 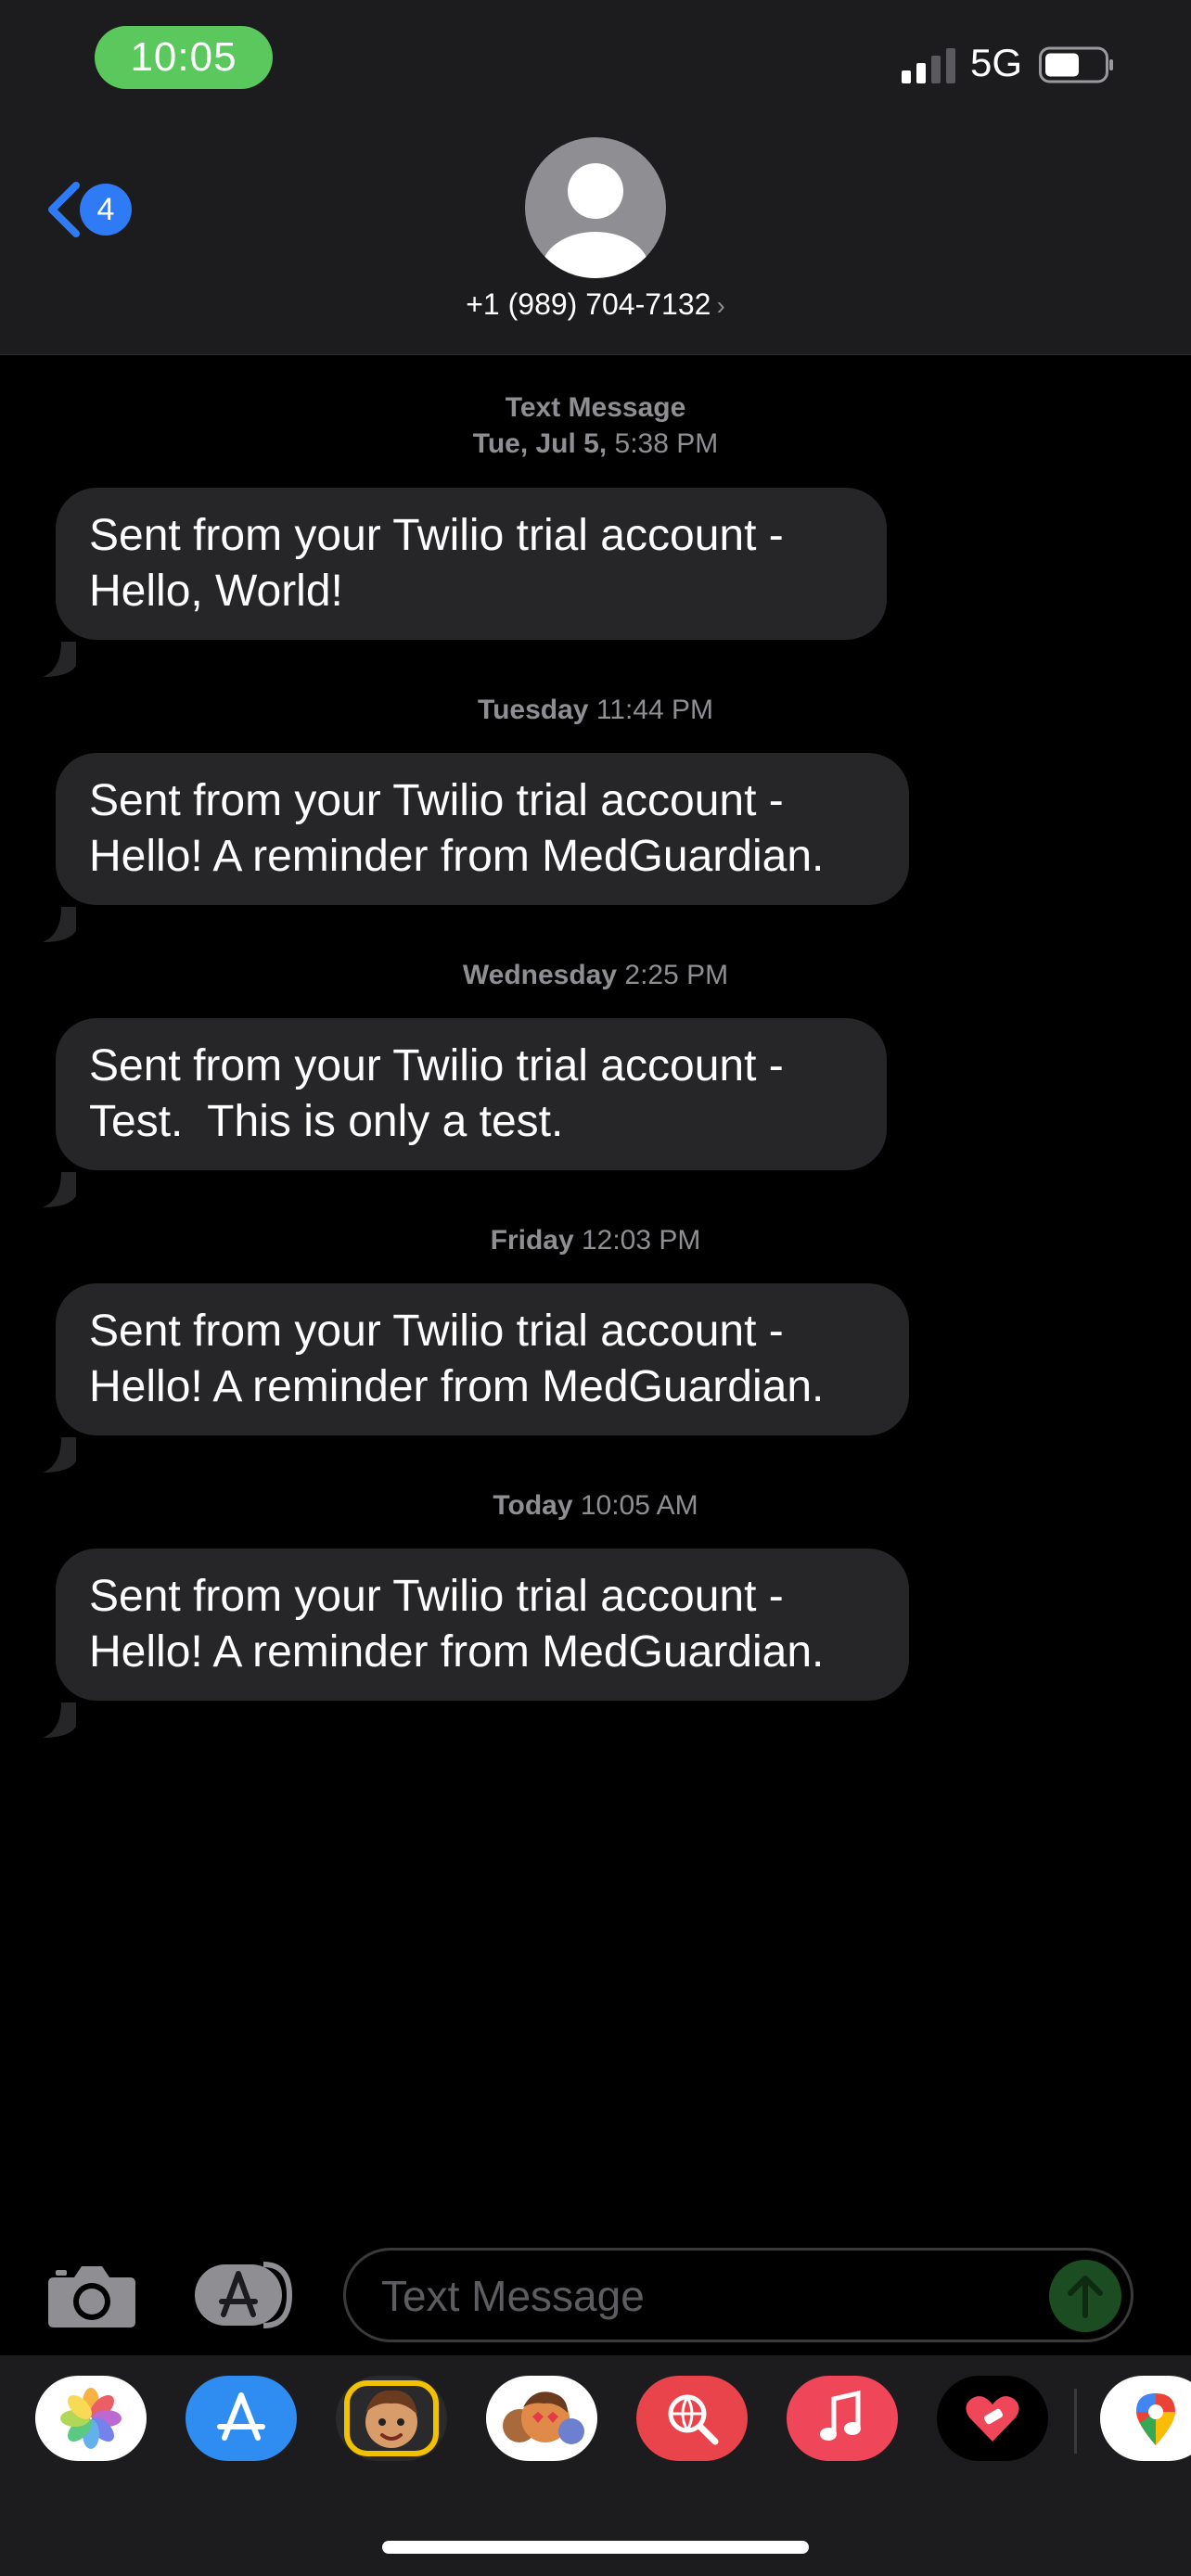 What do you see at coordinates (595, 710) in the screenshot?
I see `timestamp: Tuesday 11:44 PM` at bounding box center [595, 710].